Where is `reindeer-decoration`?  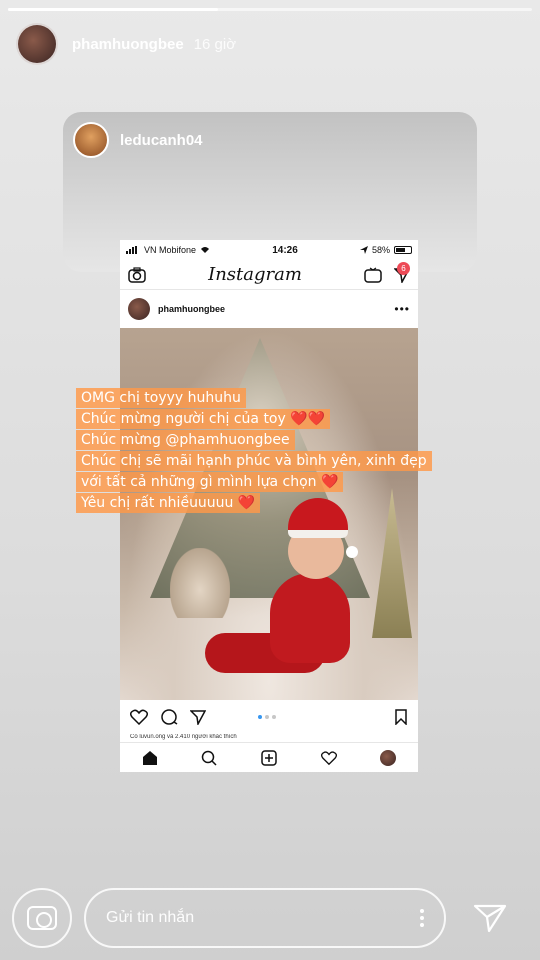 reindeer-decoration is located at coordinates (200, 583).